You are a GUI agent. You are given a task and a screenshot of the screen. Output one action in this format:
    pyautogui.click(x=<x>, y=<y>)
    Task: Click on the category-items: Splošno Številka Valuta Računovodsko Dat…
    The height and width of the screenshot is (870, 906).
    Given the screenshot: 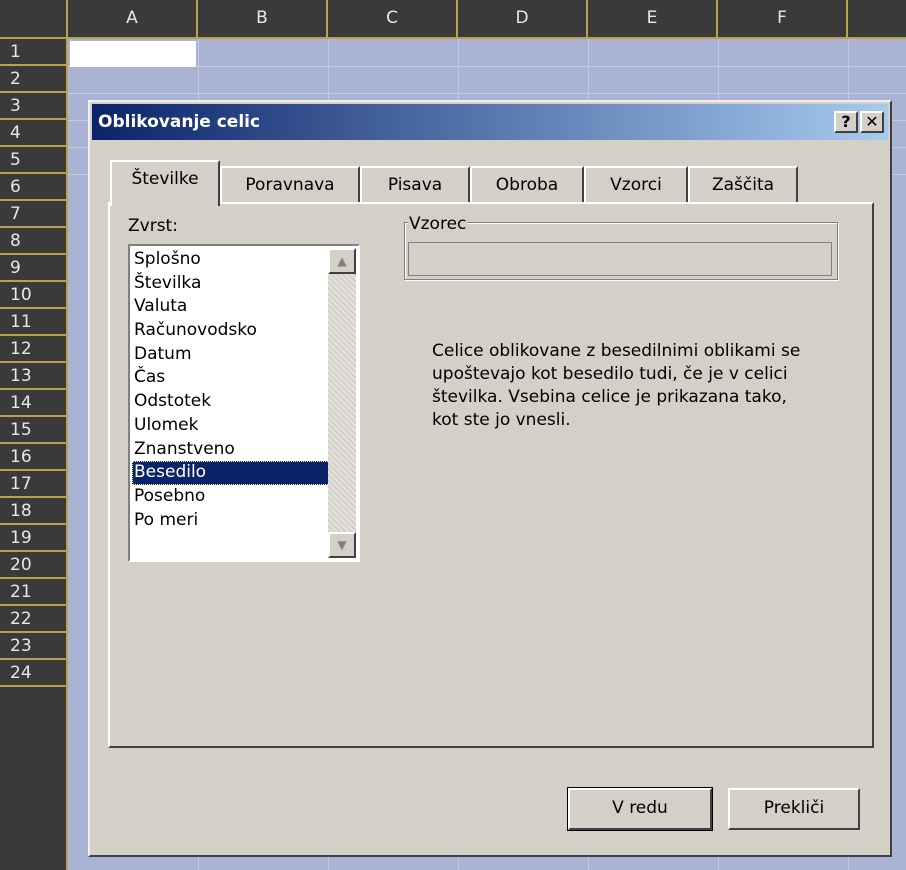 What is the action you would take?
    pyautogui.click(x=231, y=403)
    